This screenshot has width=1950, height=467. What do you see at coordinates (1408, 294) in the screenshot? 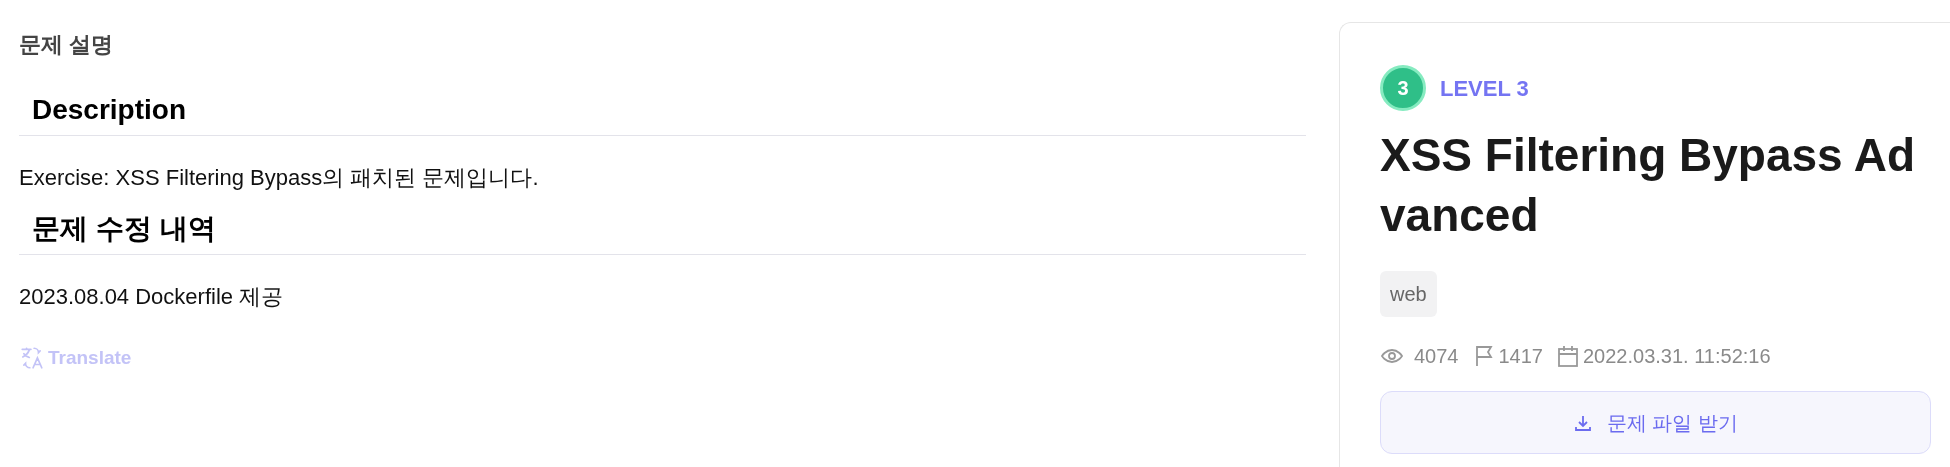
I see `tag: web` at bounding box center [1408, 294].